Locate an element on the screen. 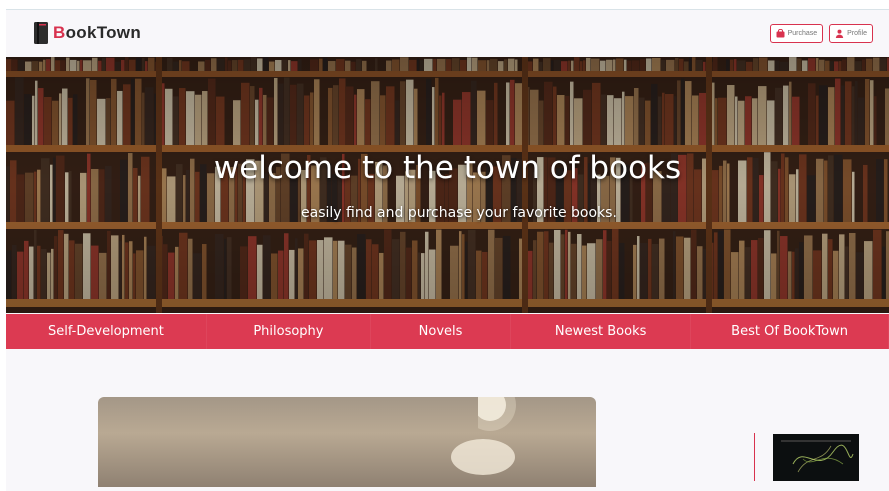 The width and height of the screenshot is (889, 491). logo-text-rest: ookTown is located at coordinates (103, 32).